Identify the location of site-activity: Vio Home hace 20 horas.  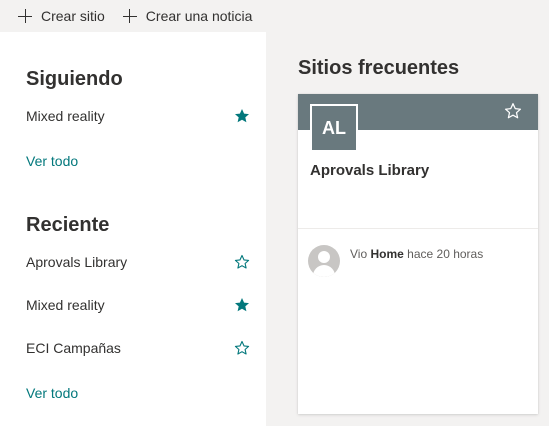
(395, 261).